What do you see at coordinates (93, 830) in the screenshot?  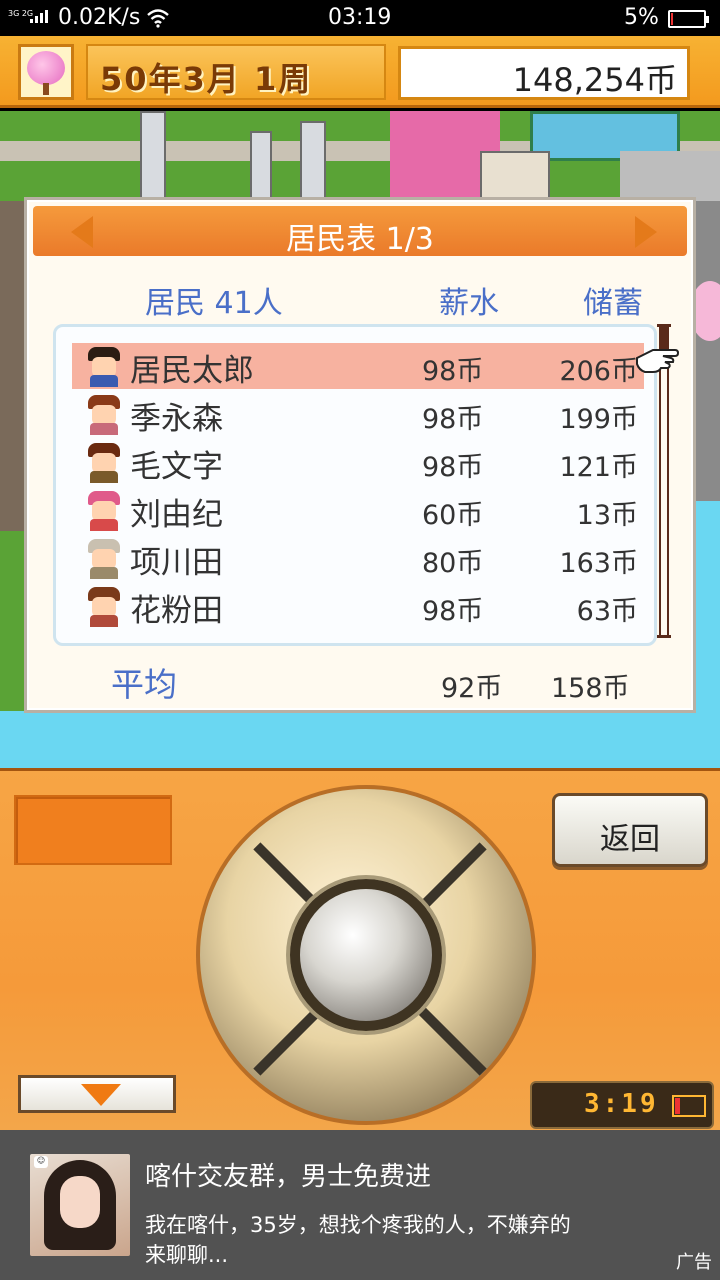 I see `info-slot` at bounding box center [93, 830].